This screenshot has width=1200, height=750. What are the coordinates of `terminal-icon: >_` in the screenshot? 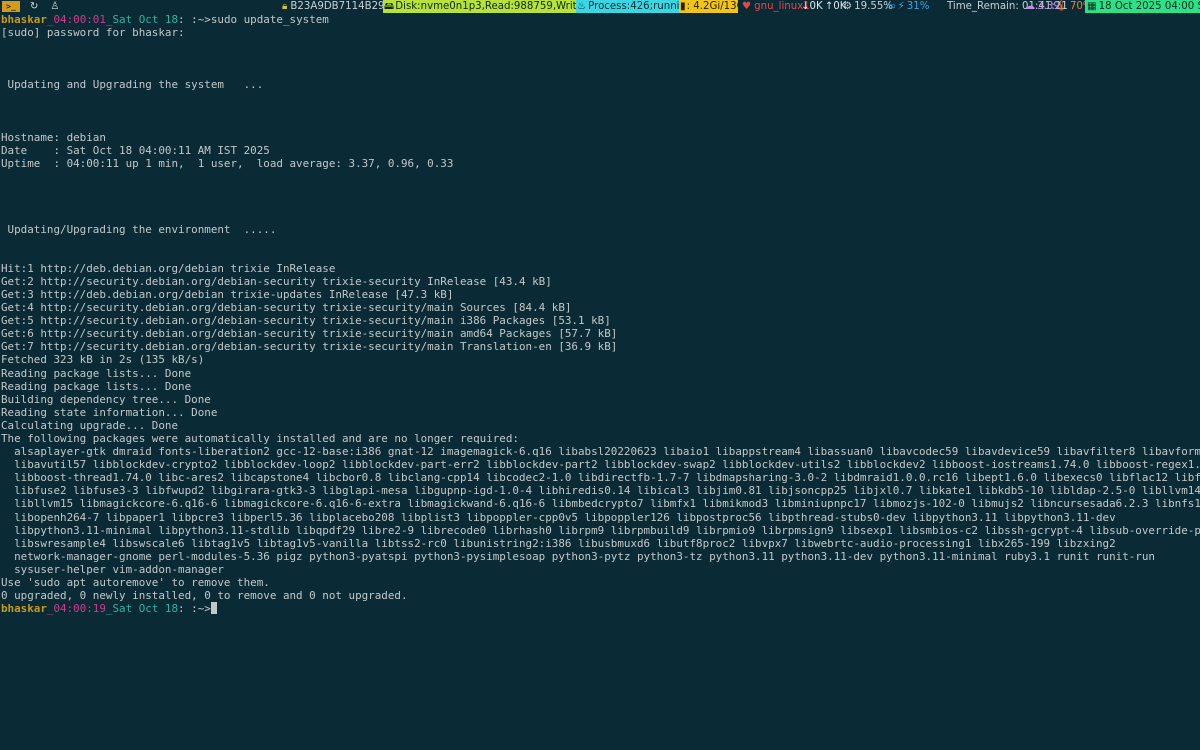 It's located at (11, 6).